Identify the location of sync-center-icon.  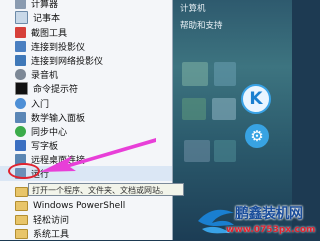
(20, 131).